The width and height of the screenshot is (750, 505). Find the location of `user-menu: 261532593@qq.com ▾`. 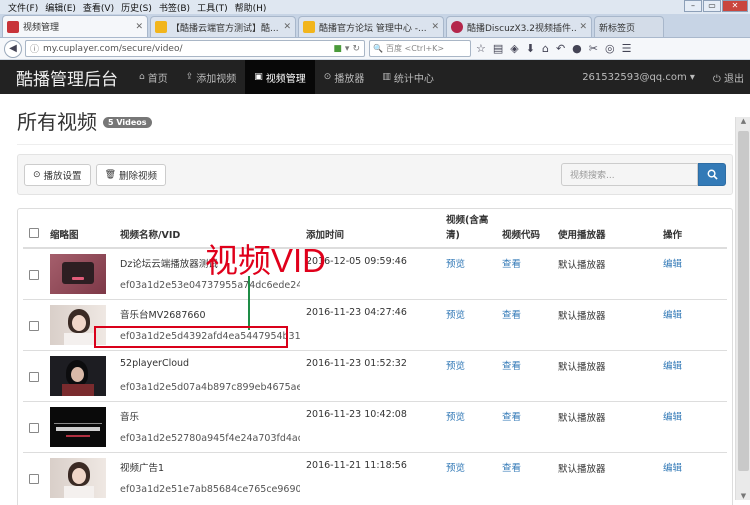

user-menu: 261532593@qq.com ▾ is located at coordinates (638, 77).